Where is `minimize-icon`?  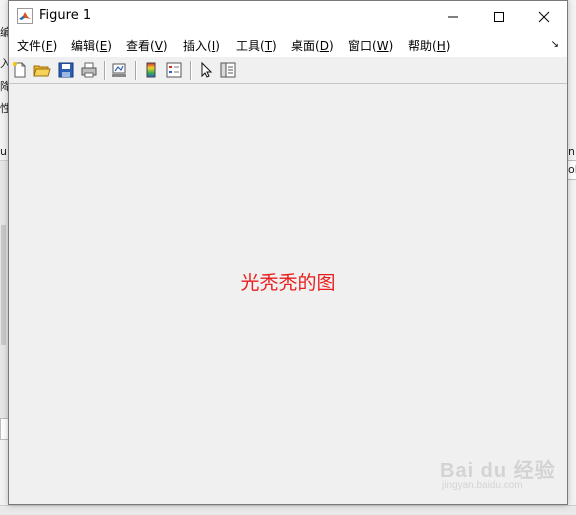
minimize-icon is located at coordinates (453, 16).